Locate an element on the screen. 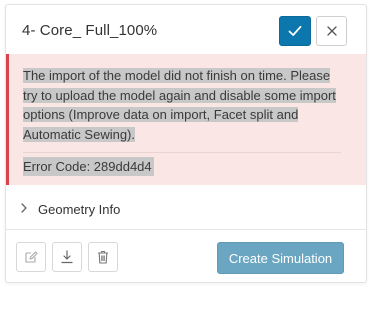 The height and width of the screenshot is (313, 375). trash-icon is located at coordinates (103, 257).